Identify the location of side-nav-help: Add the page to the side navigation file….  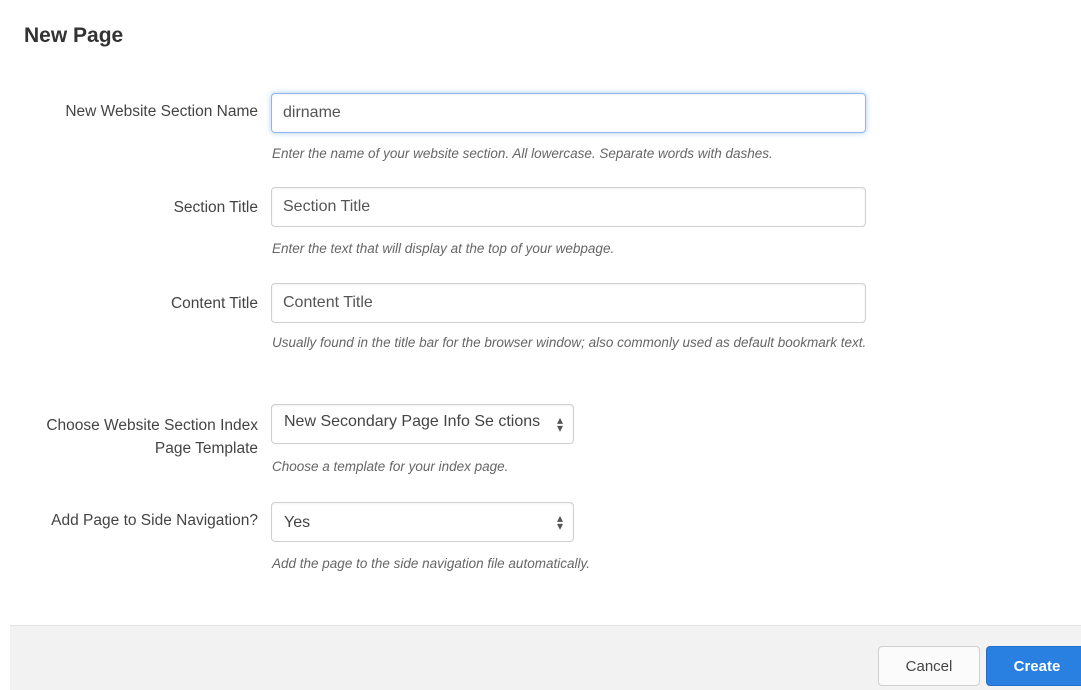
(431, 563).